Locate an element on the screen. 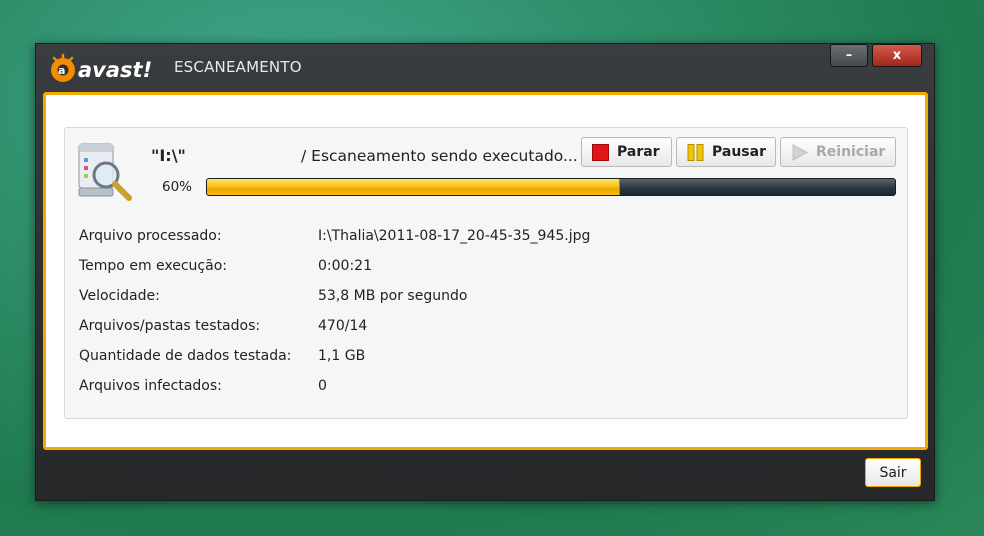  detail-label-speed: Velocidade: is located at coordinates (119, 296).